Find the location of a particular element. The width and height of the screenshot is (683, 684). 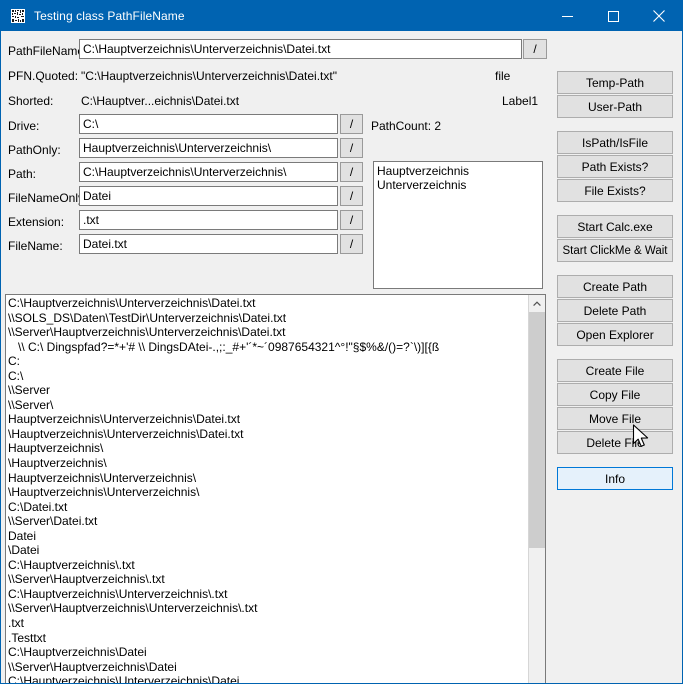

memo-scrollbar is located at coordinates (536, 489).